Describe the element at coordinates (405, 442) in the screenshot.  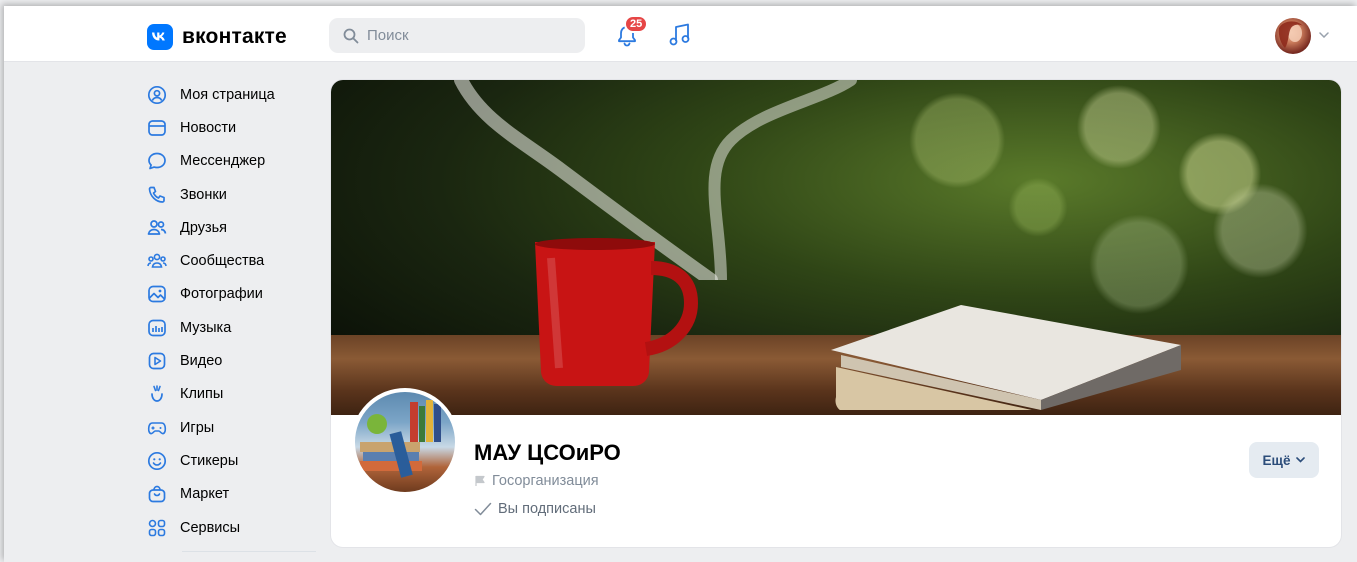
I see `community-avatar` at that location.